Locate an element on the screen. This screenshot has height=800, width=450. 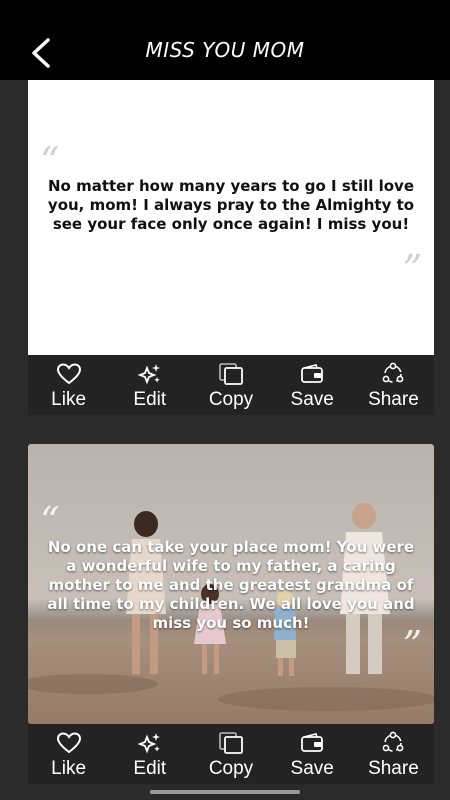
home-indicator is located at coordinates (225, 792).